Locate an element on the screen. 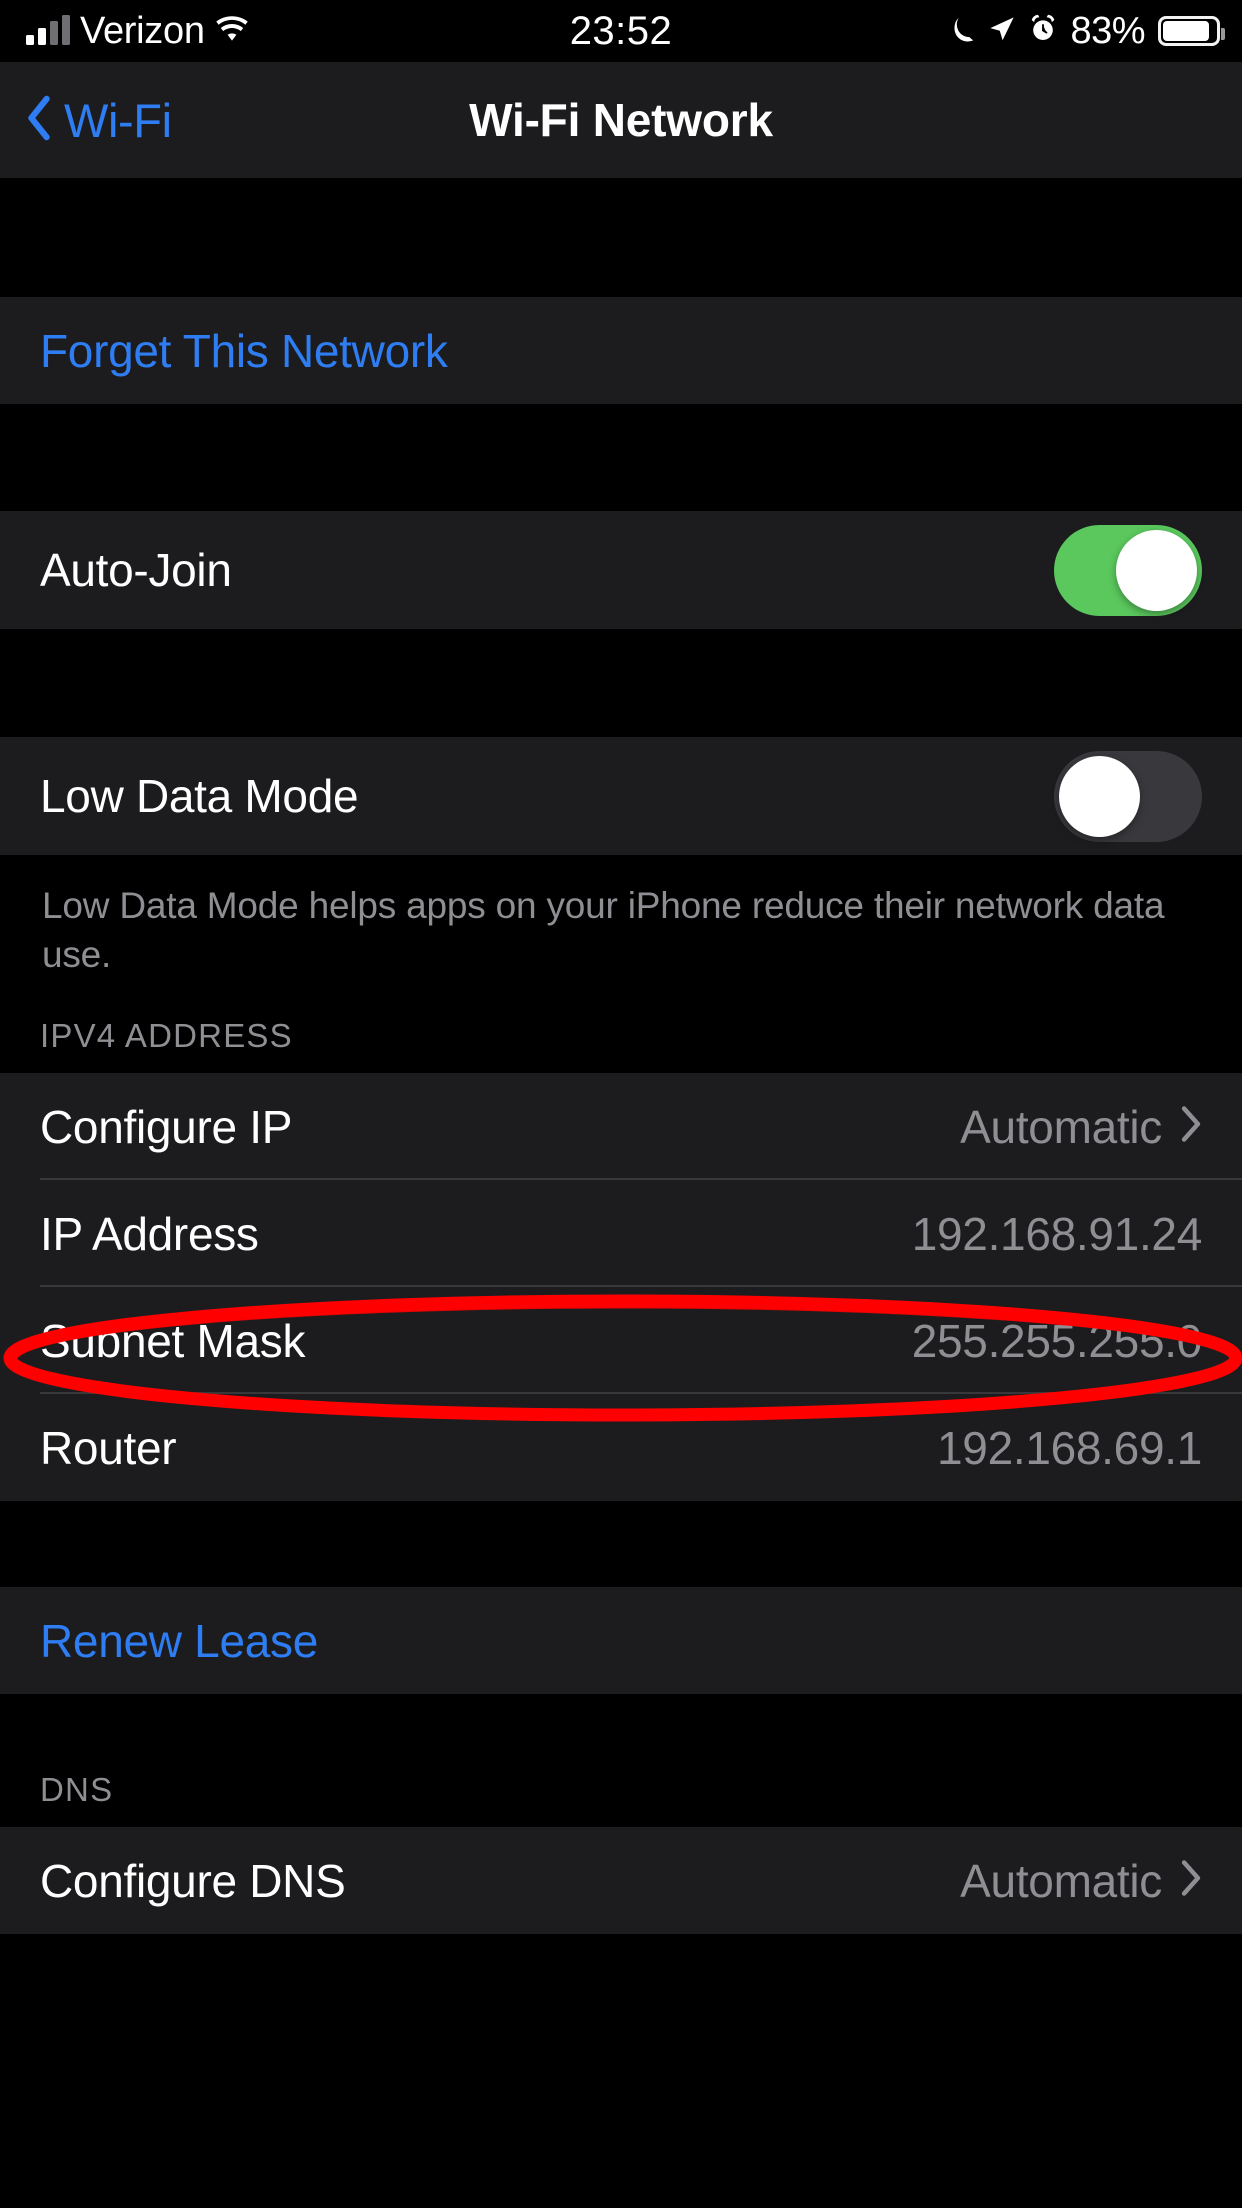  renew-lease-cell: Renew Lease is located at coordinates (621, 1641).